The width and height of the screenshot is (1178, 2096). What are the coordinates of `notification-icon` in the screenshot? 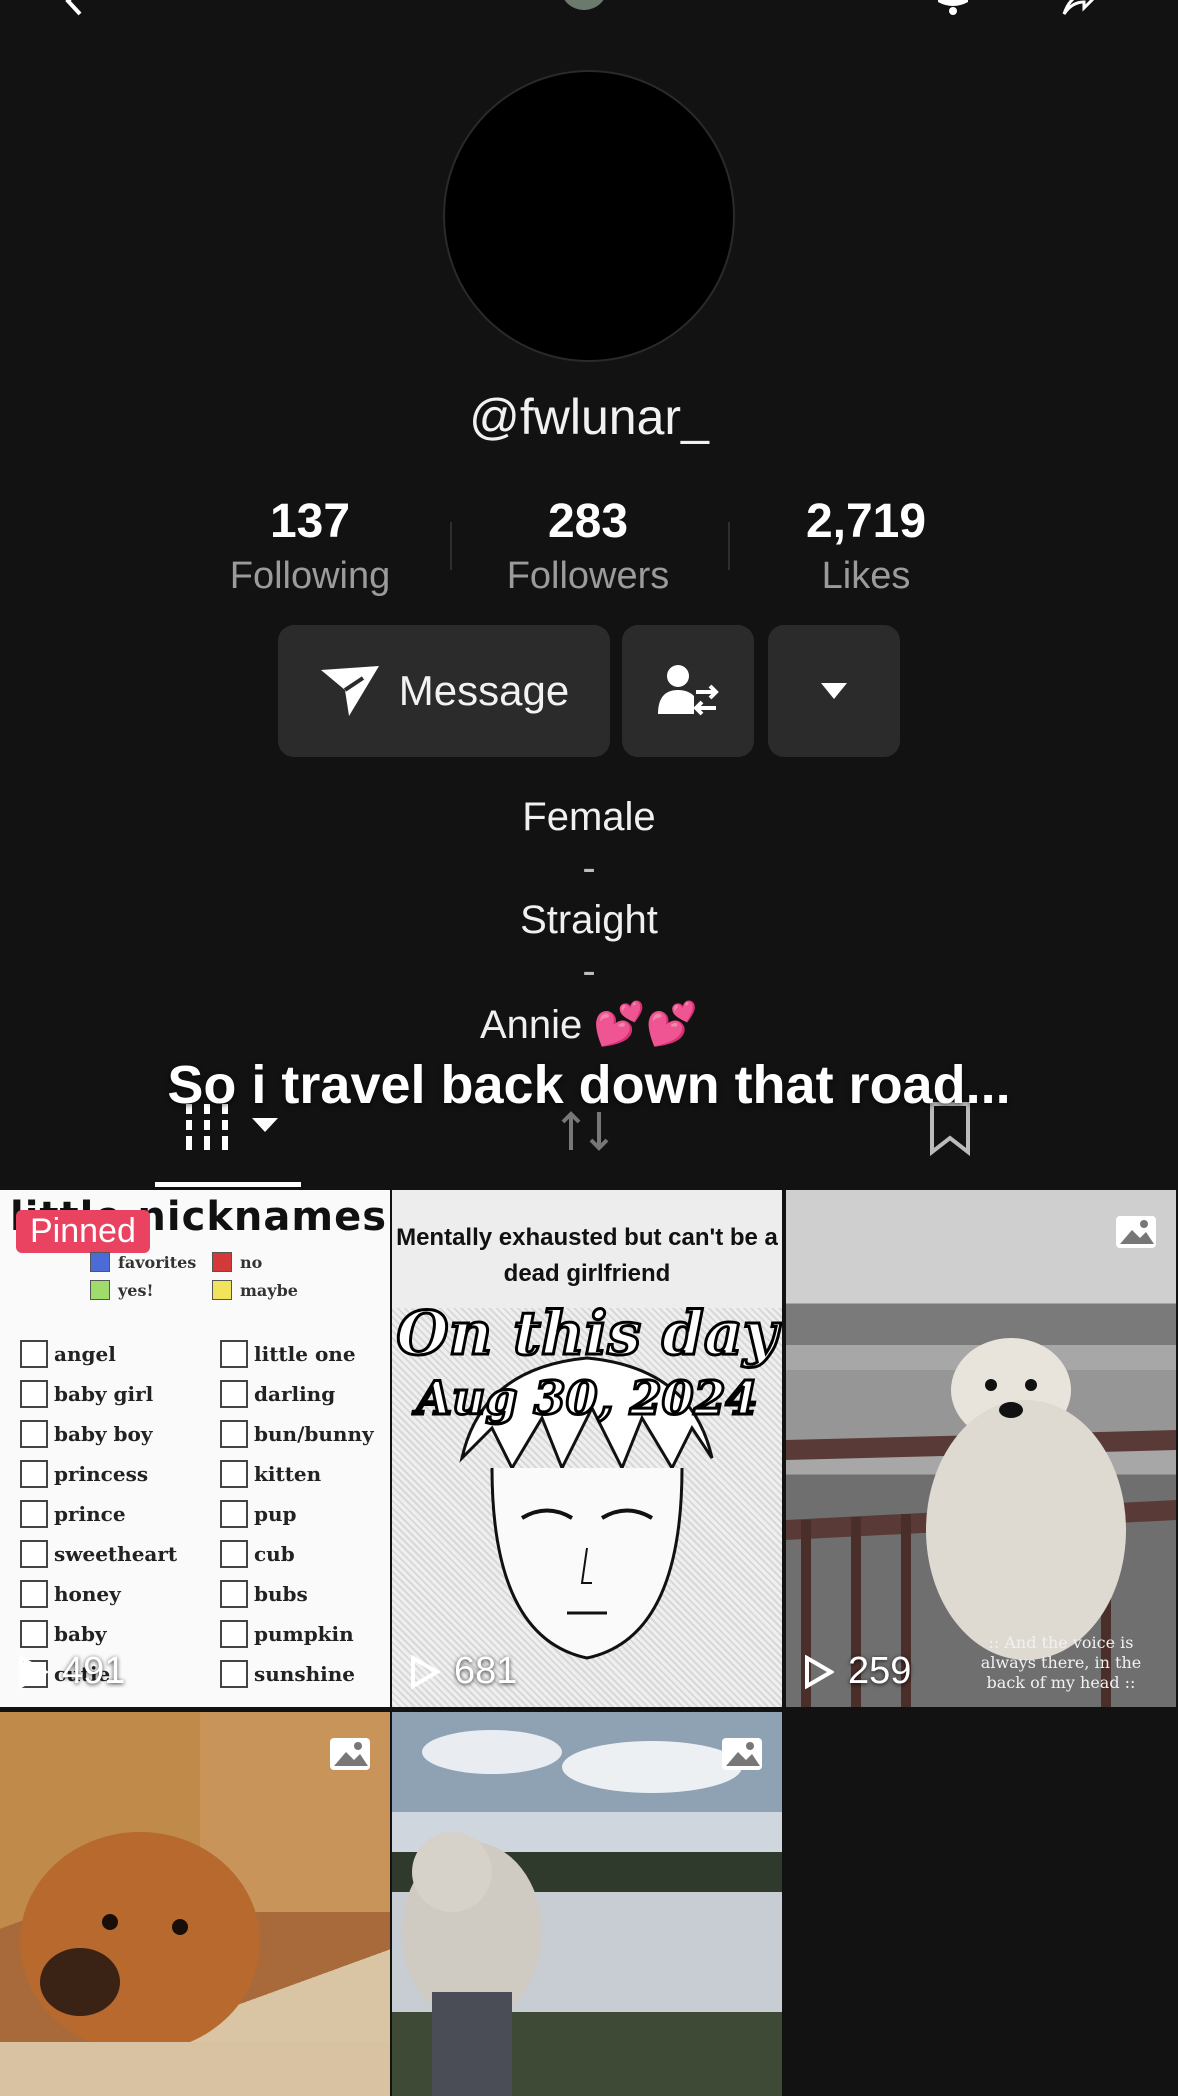 It's located at (953, 8).